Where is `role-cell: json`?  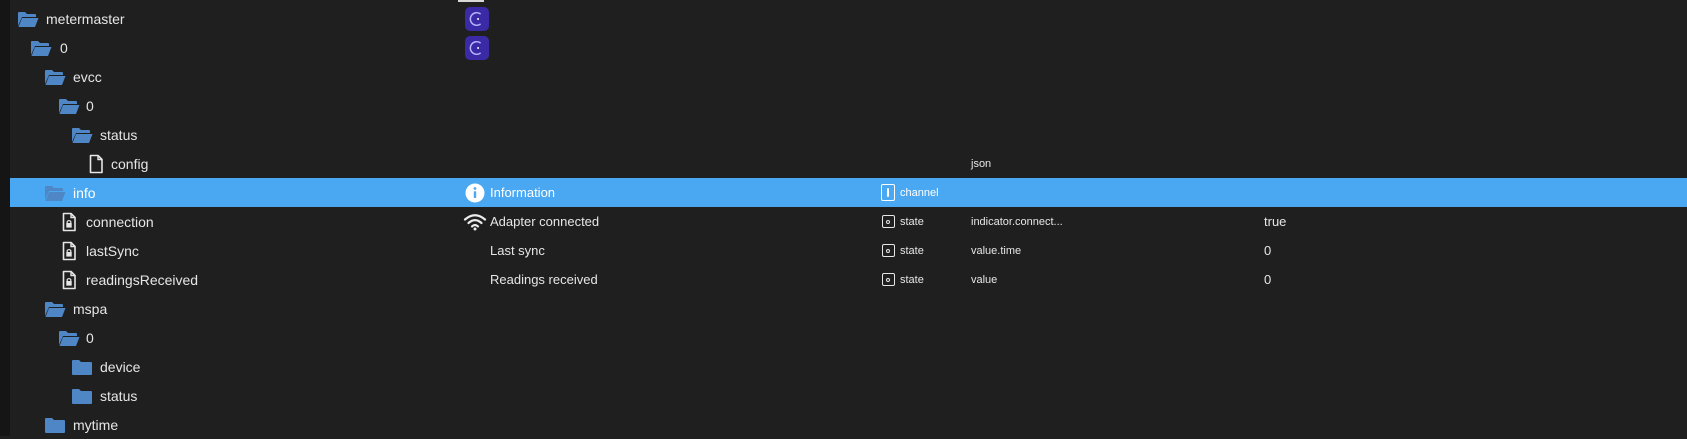
role-cell: json is located at coordinates (981, 163).